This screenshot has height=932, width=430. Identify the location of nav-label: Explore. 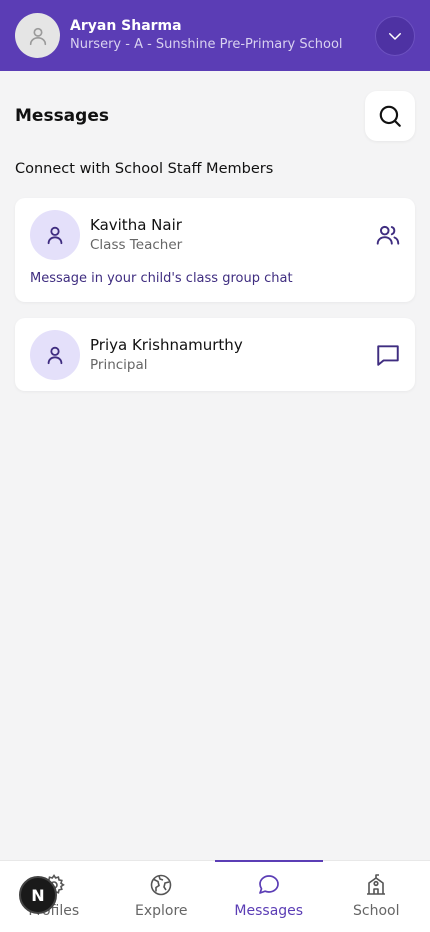
(161, 911).